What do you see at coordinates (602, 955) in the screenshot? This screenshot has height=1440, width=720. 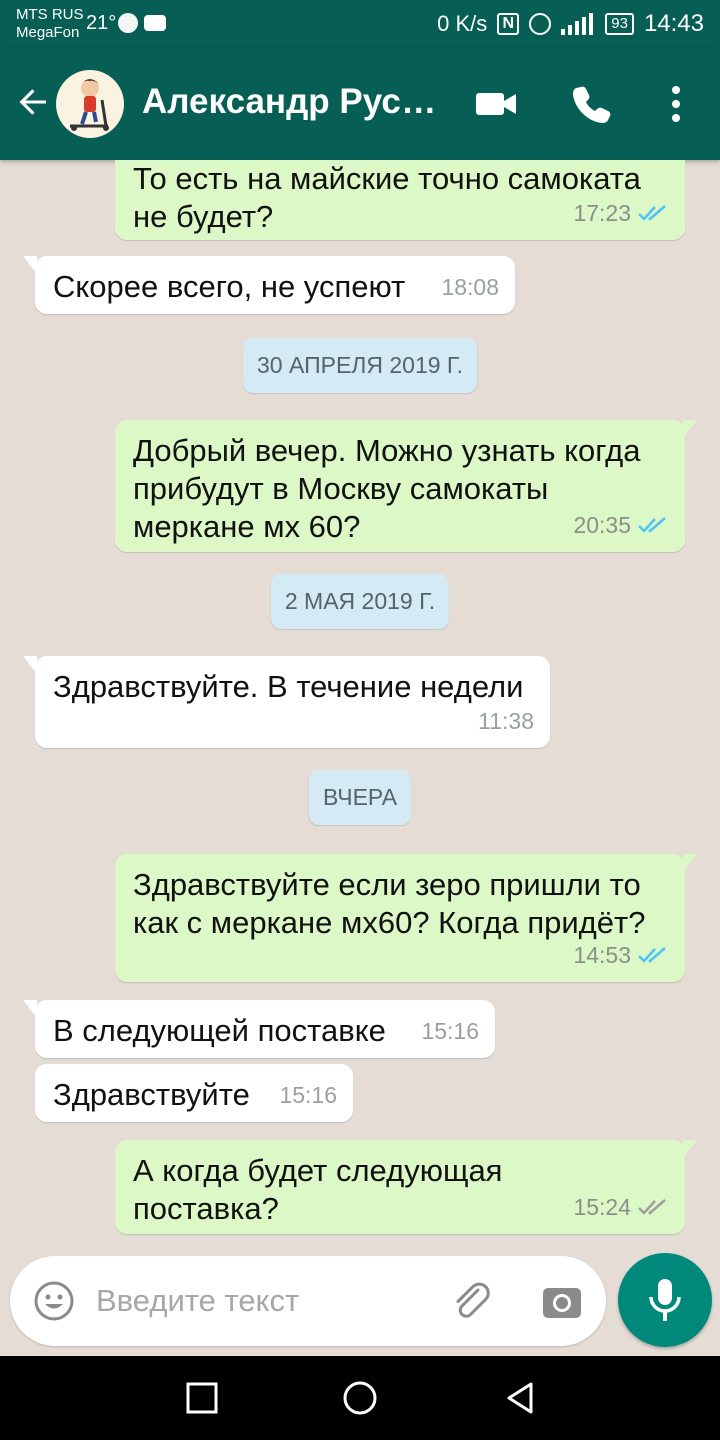 I see `message-time: 14:53` at bounding box center [602, 955].